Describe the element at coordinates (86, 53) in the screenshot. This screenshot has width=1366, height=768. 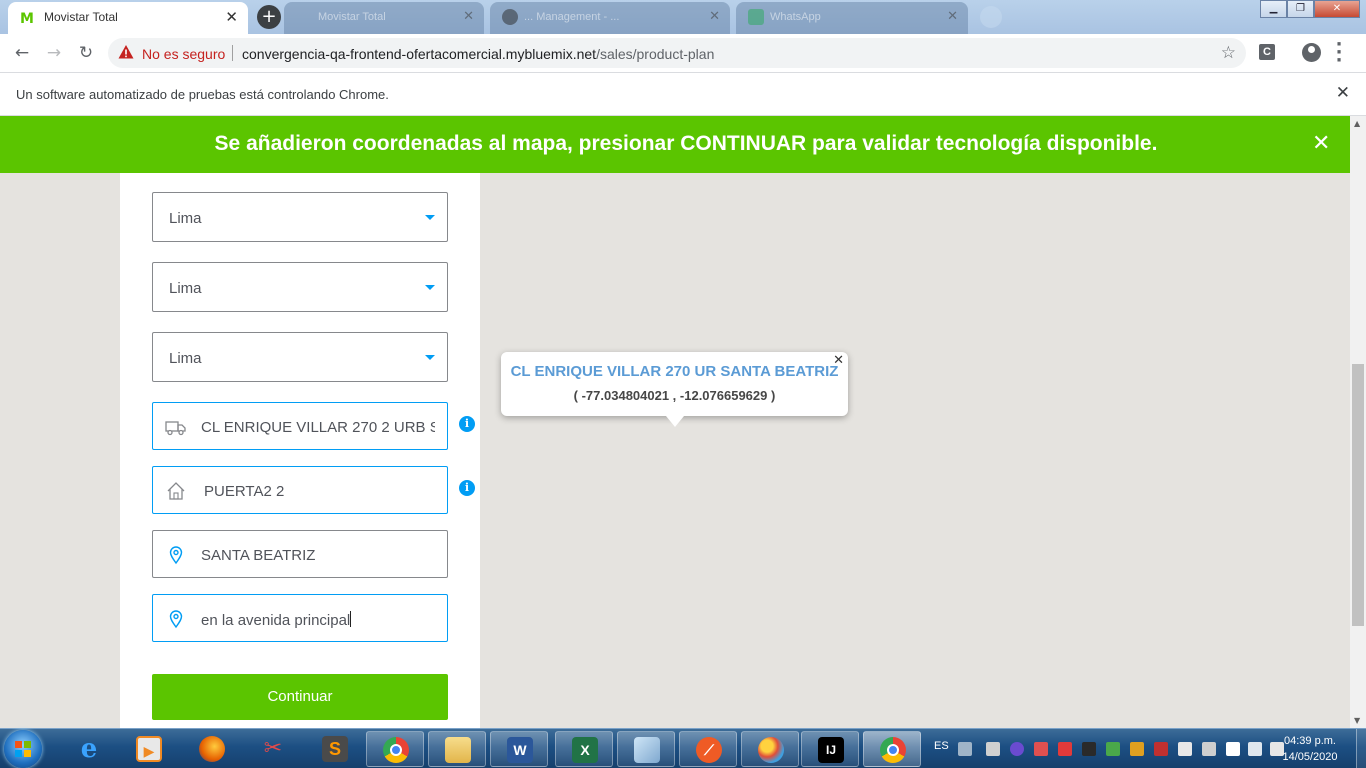
I see `reload-icon: ↻` at that location.